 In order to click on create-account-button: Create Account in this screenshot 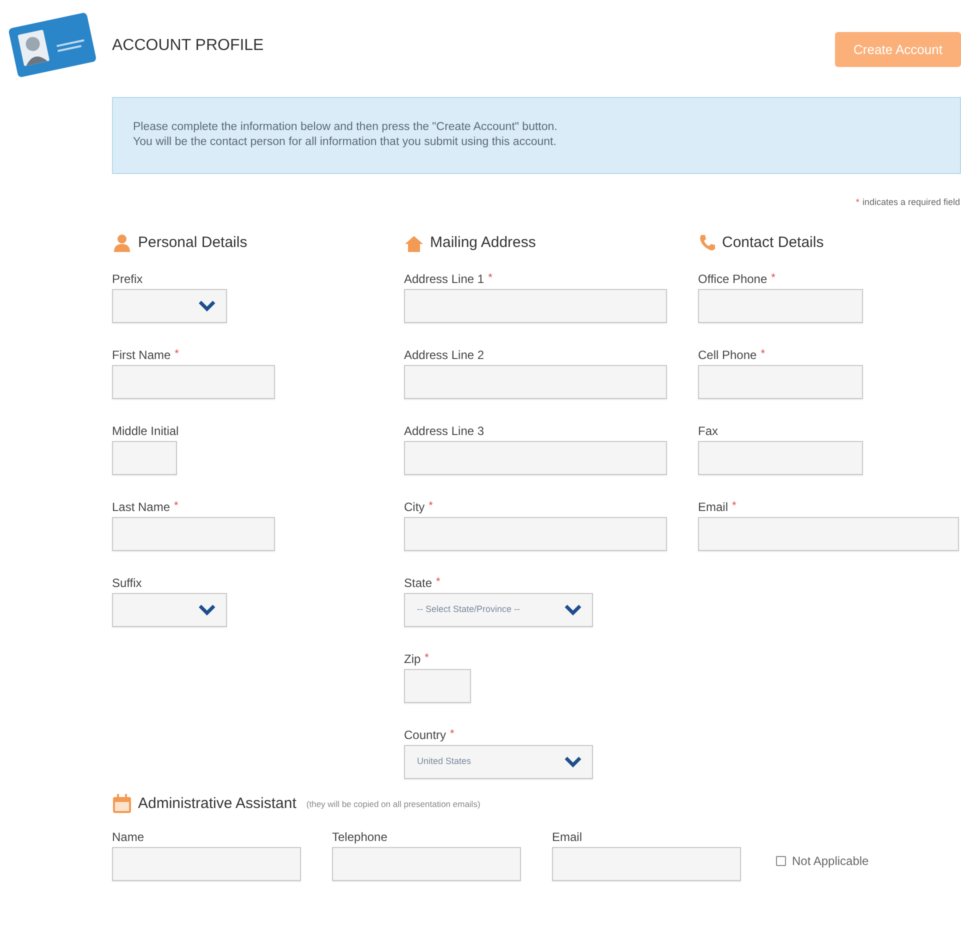, I will do `click(898, 49)`.